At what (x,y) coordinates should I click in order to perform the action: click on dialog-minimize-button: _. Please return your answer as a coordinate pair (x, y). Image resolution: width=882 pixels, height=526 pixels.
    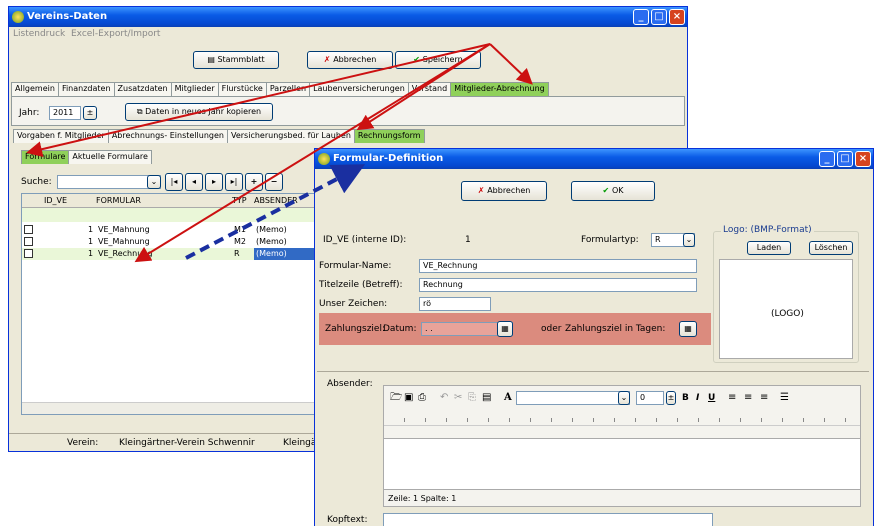
    Looking at the image, I should click on (827, 159).